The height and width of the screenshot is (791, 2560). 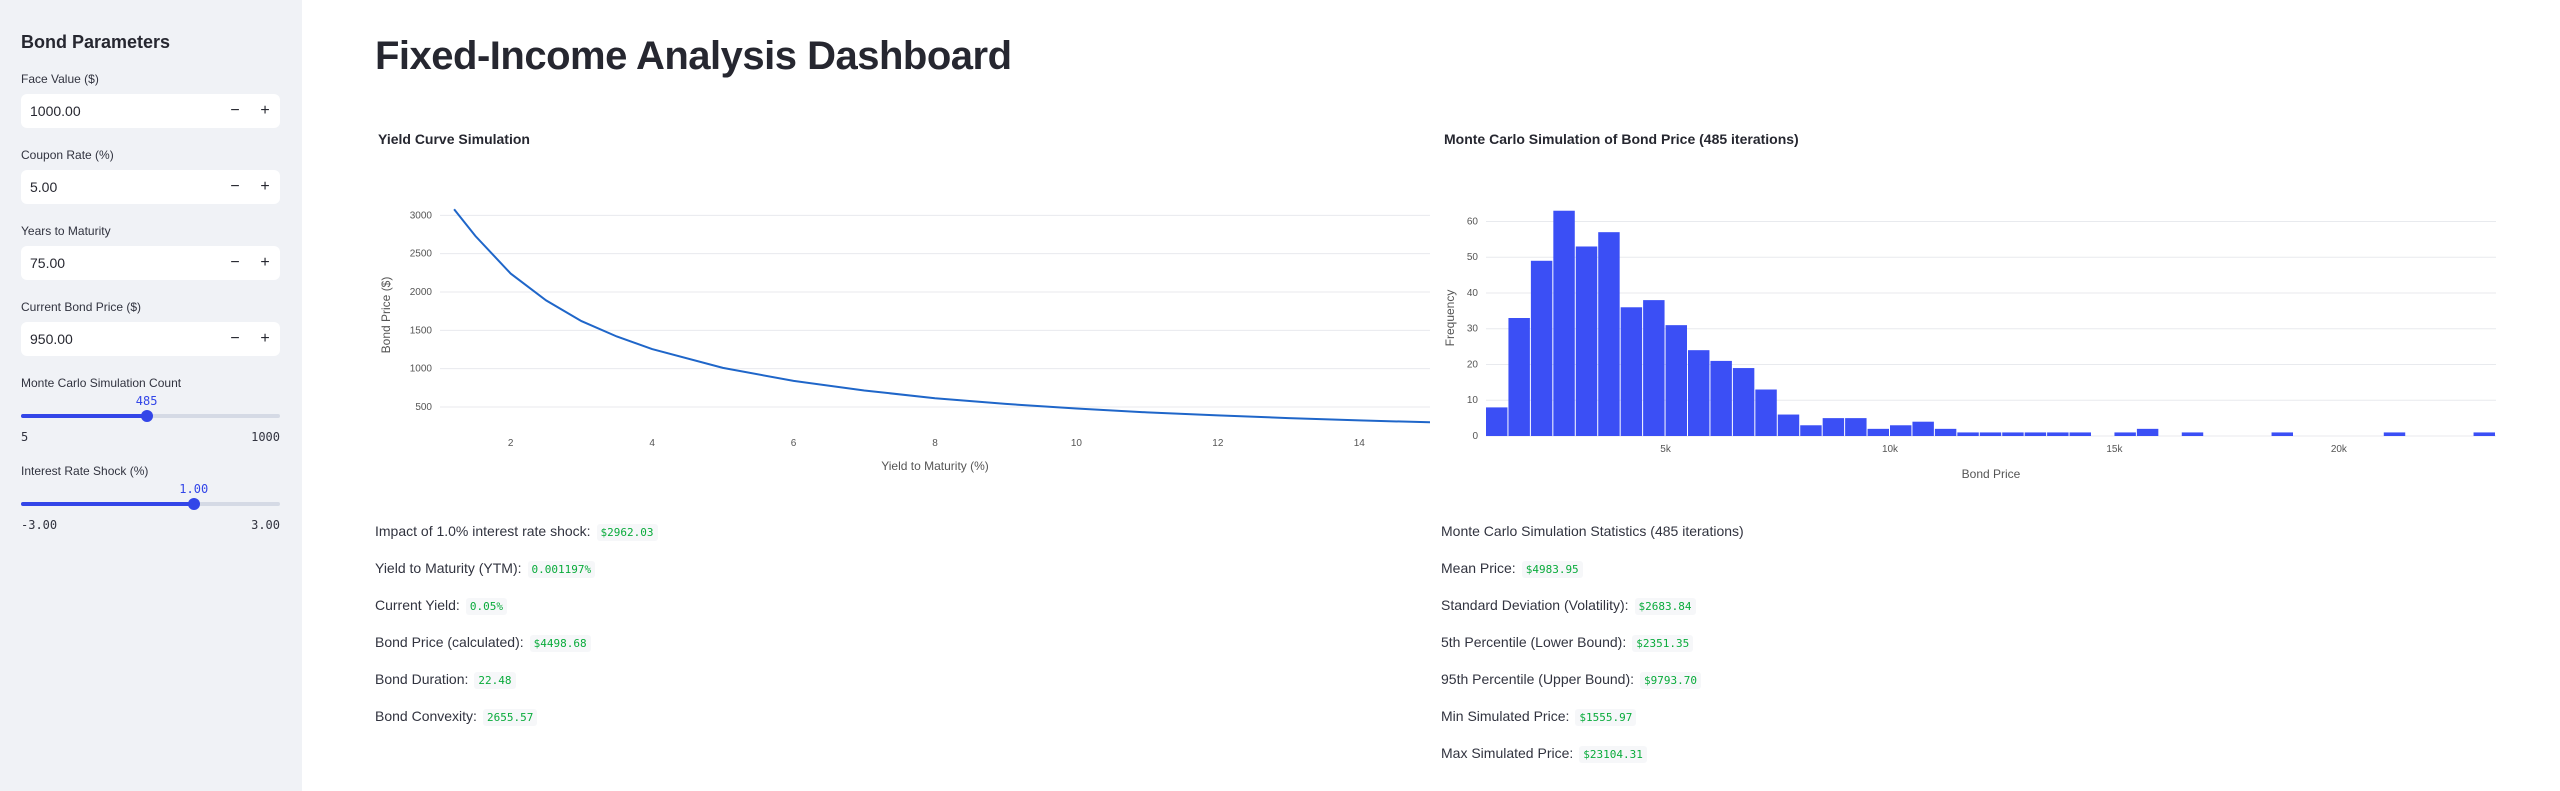 I want to click on years-to-maturity-decrement-button: −, so click(x=235, y=263).